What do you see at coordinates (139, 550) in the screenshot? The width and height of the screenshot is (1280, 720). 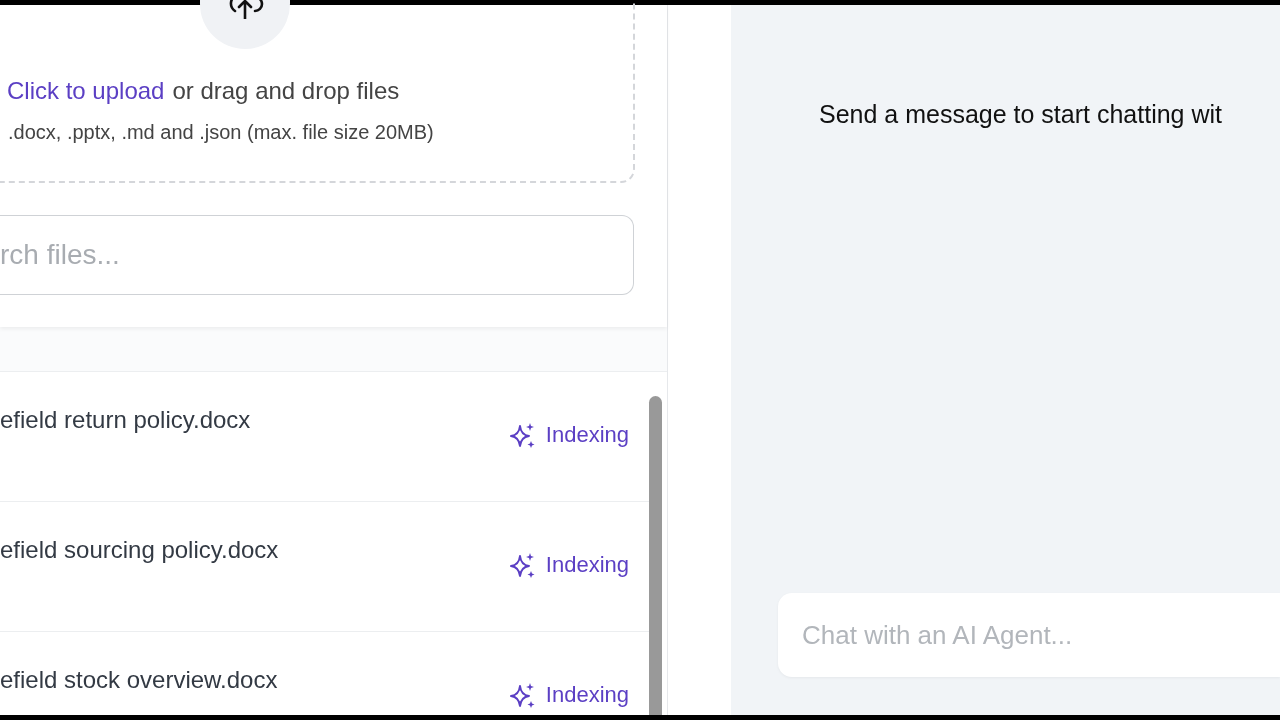 I see `file-name: efield sourcing policy.docx` at bounding box center [139, 550].